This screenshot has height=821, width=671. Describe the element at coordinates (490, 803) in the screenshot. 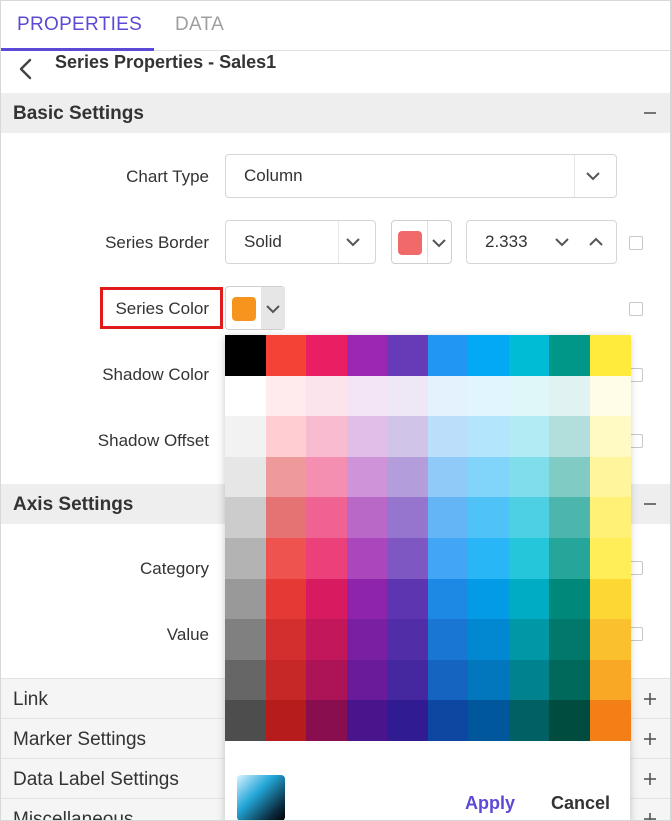

I see `apply-button: Apply` at that location.